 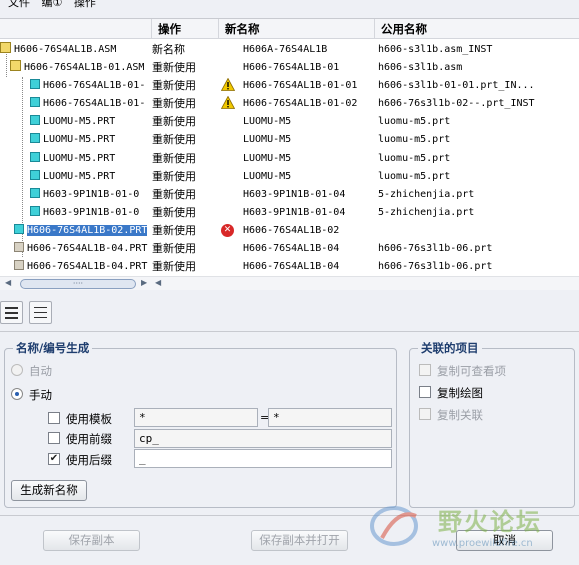 I want to click on row-common-name-cell: h606-76s3l1b-02--.prt_INST, so click(x=458, y=103).